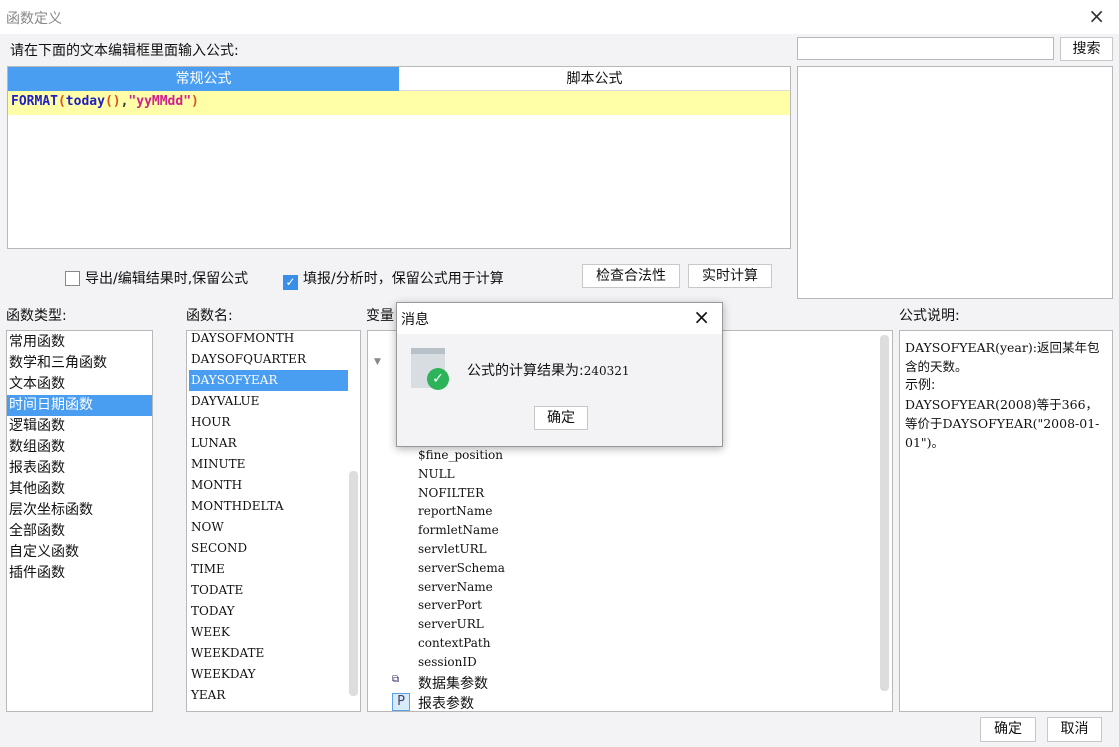 The height and width of the screenshot is (747, 1119). I want to click on variable-item: serverPort, so click(450, 605).